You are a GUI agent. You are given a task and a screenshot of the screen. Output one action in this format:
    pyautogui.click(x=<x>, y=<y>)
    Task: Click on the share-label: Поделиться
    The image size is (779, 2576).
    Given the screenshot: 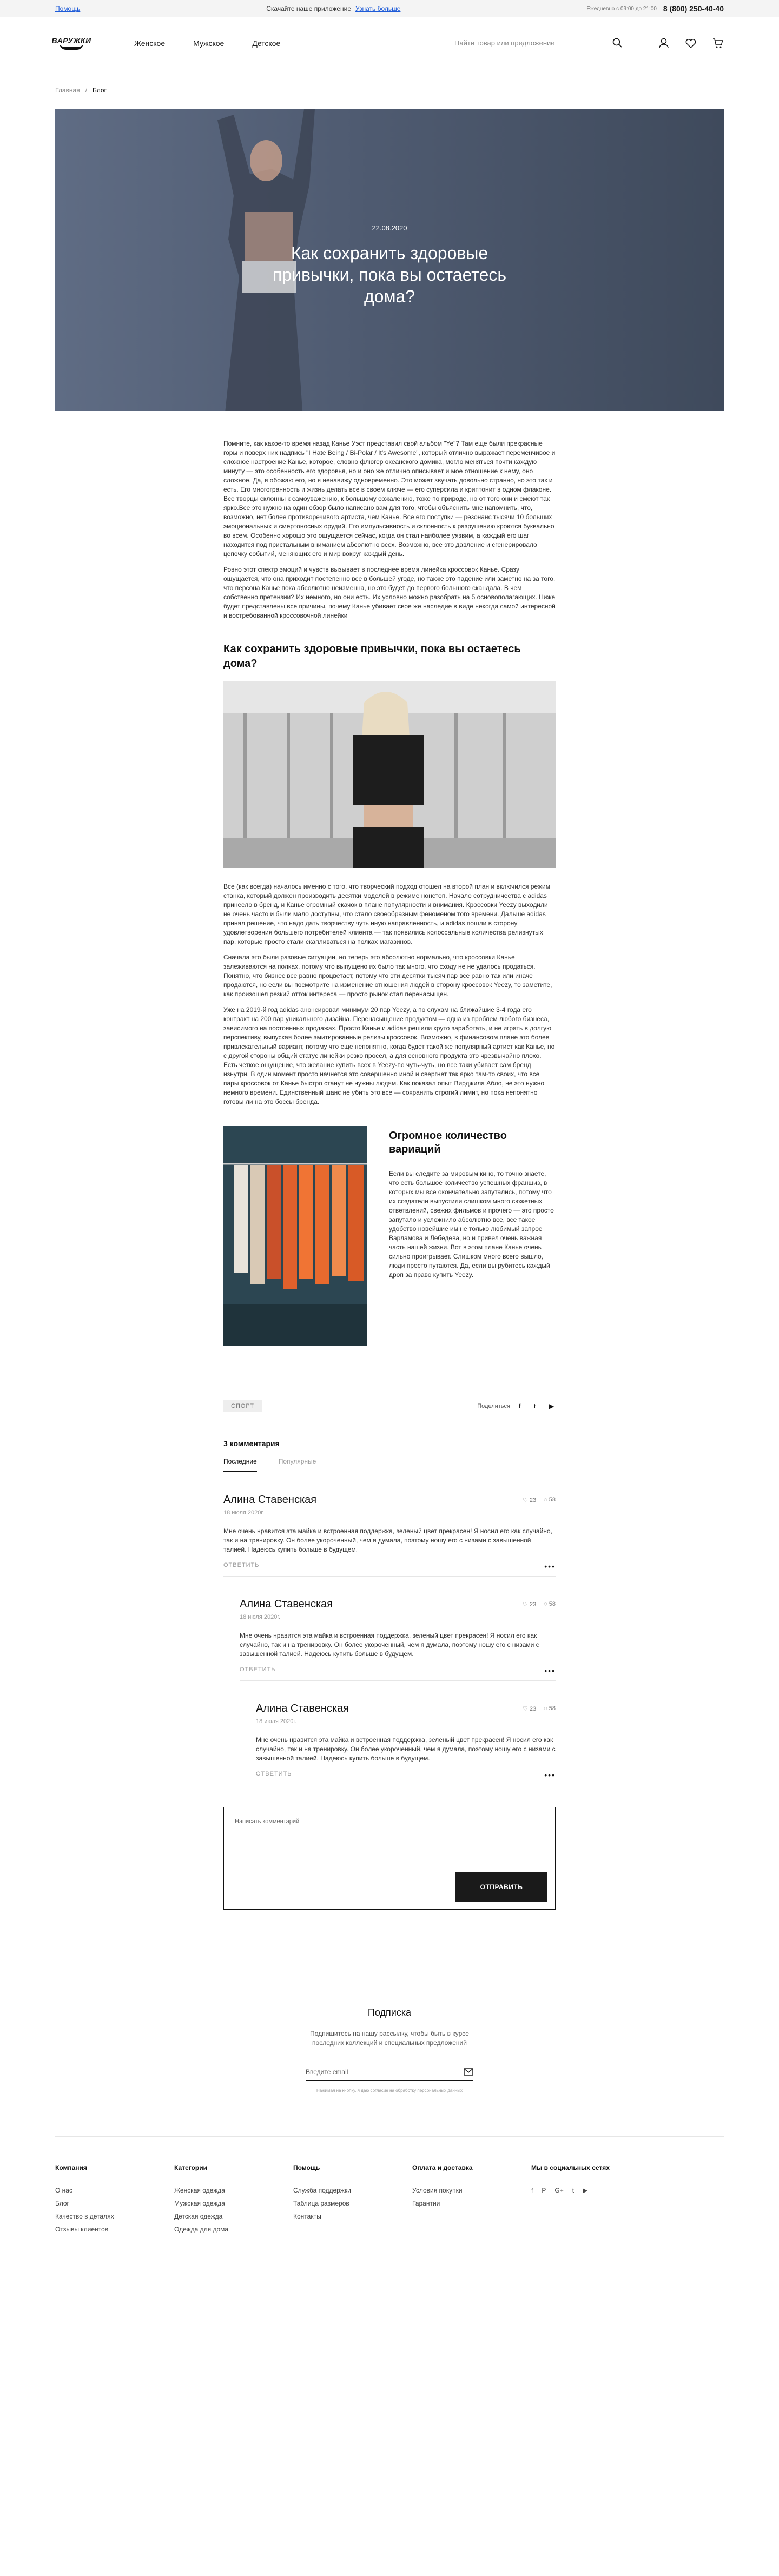 What is the action you would take?
    pyautogui.click(x=493, y=1406)
    